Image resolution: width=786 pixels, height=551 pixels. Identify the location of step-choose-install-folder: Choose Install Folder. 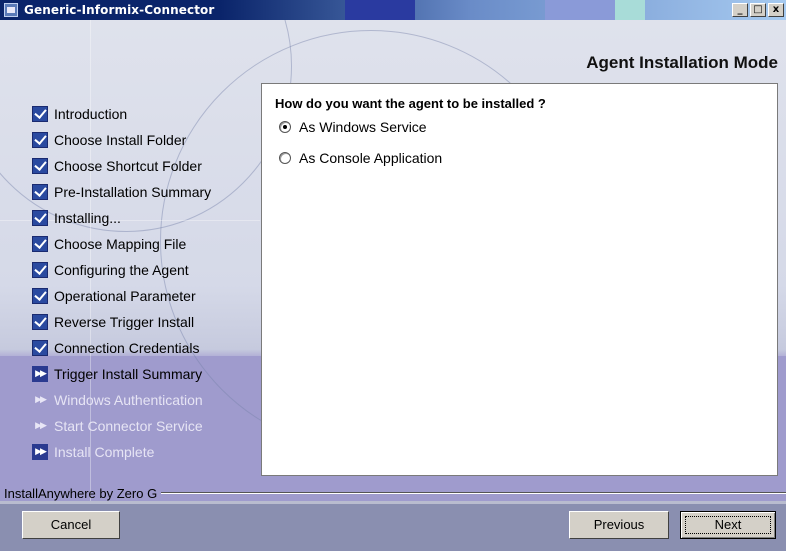
(142, 140).